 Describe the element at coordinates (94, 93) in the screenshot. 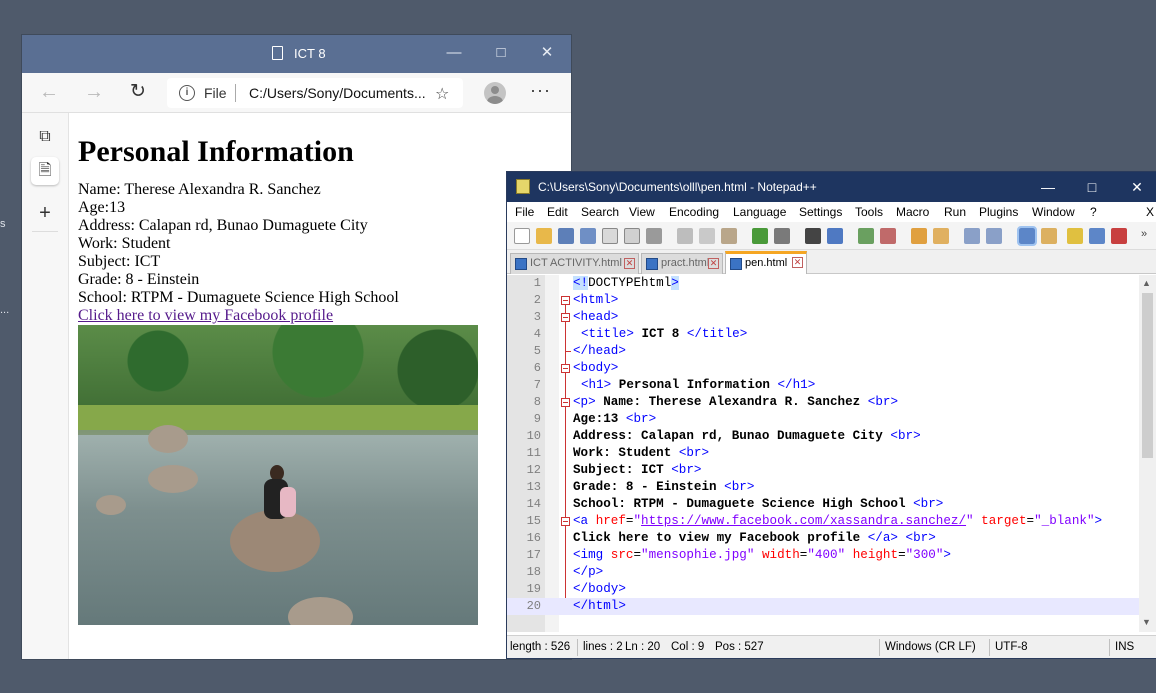

I see `forward-icon: →` at that location.